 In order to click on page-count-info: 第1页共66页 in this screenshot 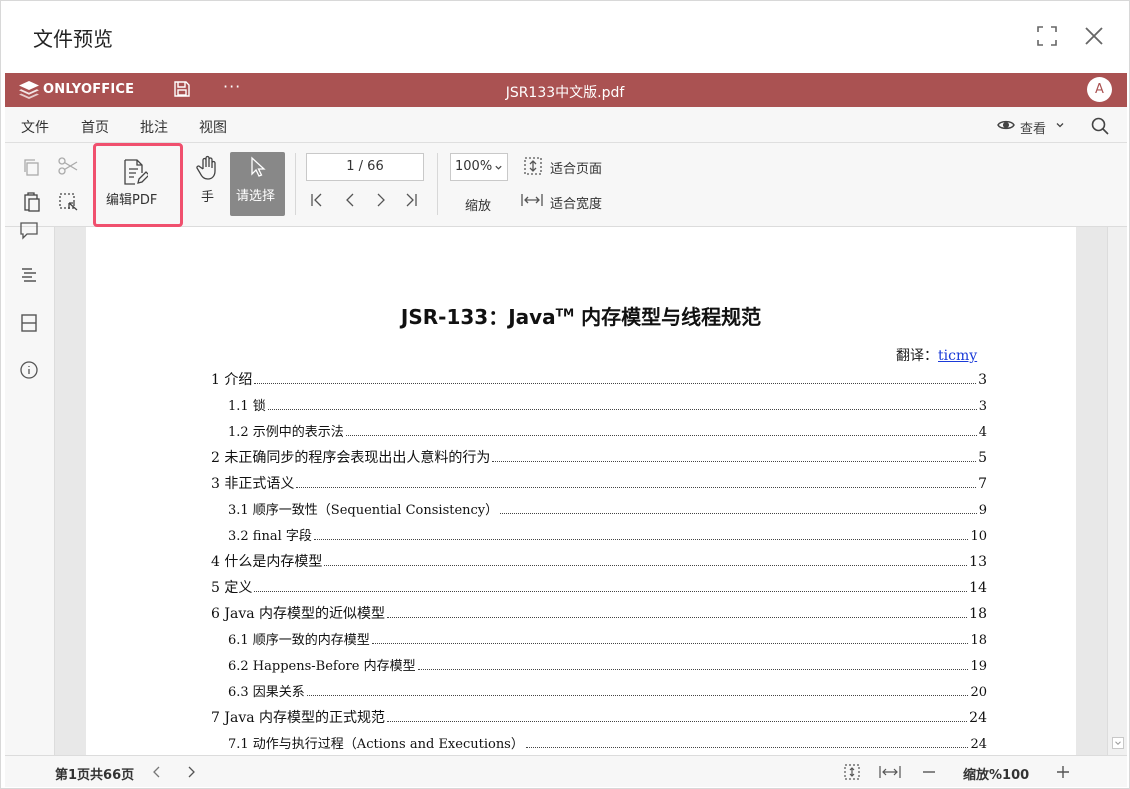, I will do `click(95, 775)`.